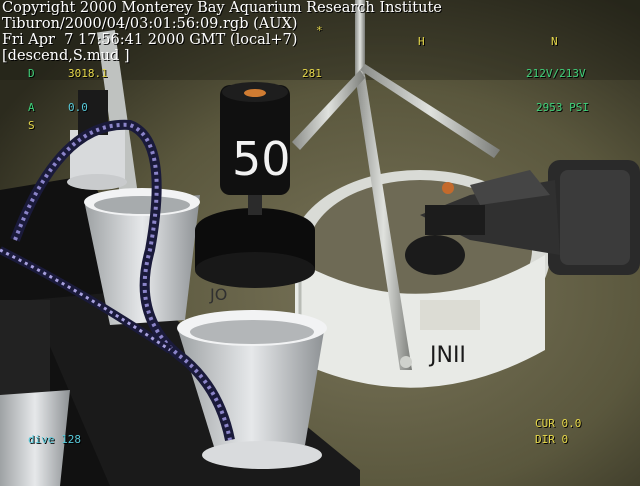 This screenshot has width=640, height=486. What do you see at coordinates (88, 73) in the screenshot?
I see `depth-value: 3018.1` at bounding box center [88, 73].